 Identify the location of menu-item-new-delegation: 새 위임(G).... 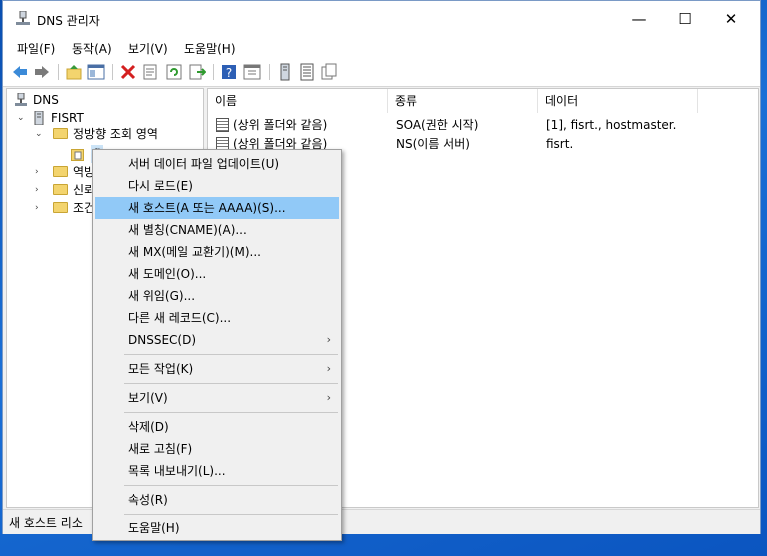
(217, 296).